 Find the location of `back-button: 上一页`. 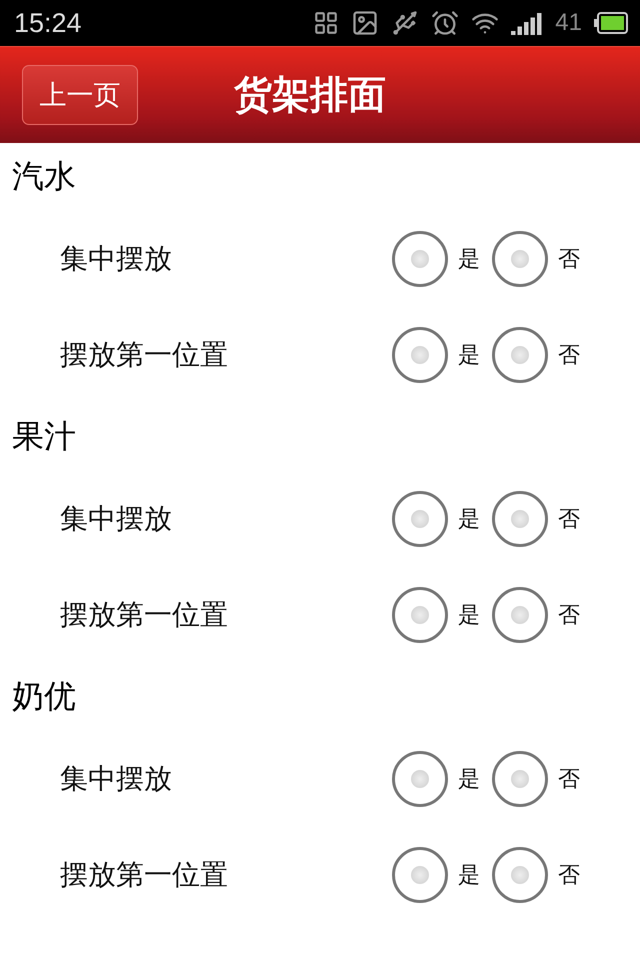

back-button: 上一页 is located at coordinates (80, 95).